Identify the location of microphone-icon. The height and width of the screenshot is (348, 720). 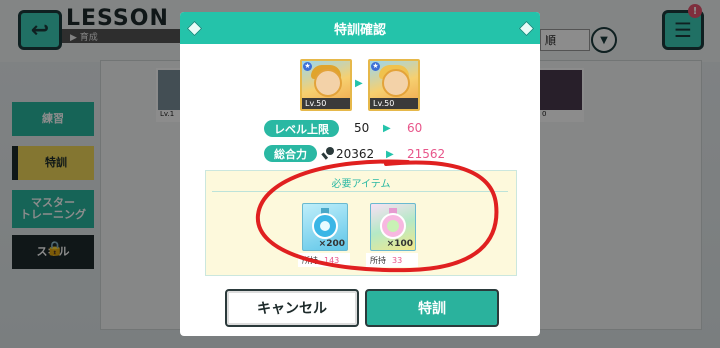
(327, 153).